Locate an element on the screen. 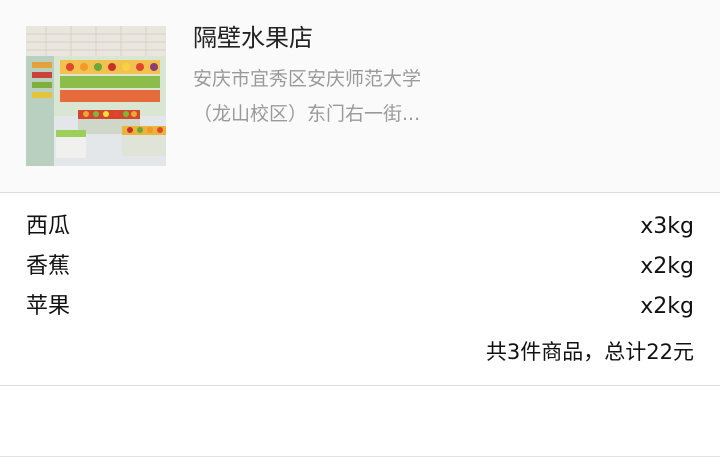 This screenshot has width=720, height=457. shop-thumbnail is located at coordinates (96, 96).